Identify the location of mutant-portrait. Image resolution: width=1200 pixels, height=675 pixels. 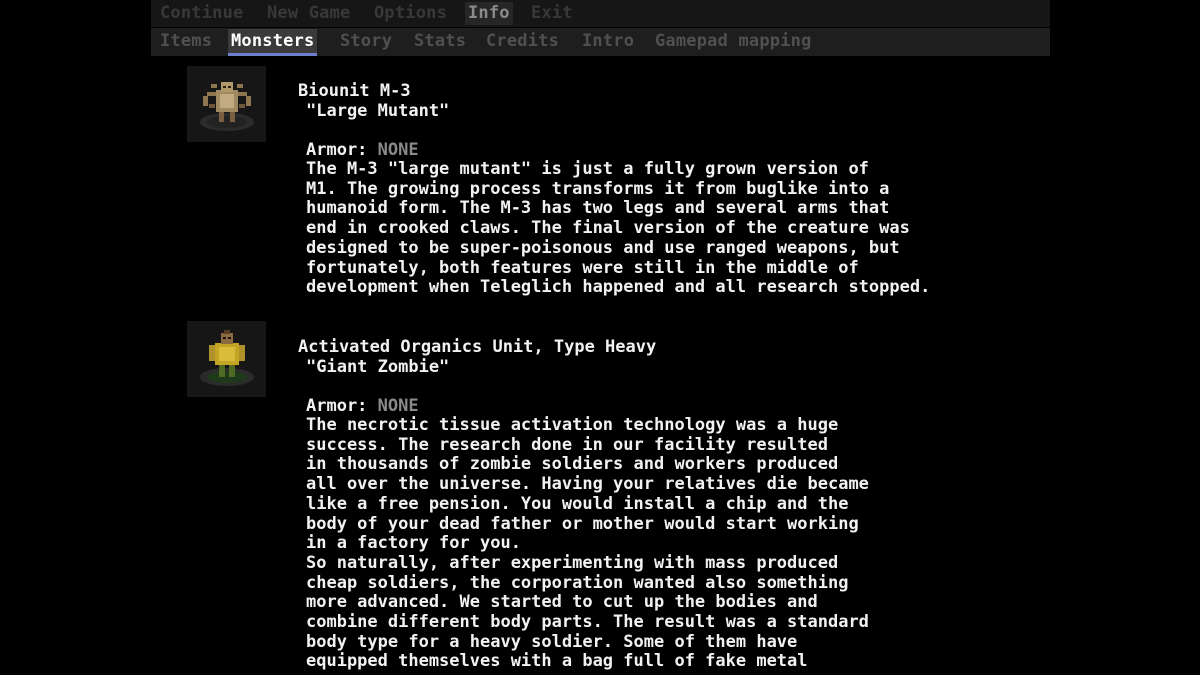
(226, 104).